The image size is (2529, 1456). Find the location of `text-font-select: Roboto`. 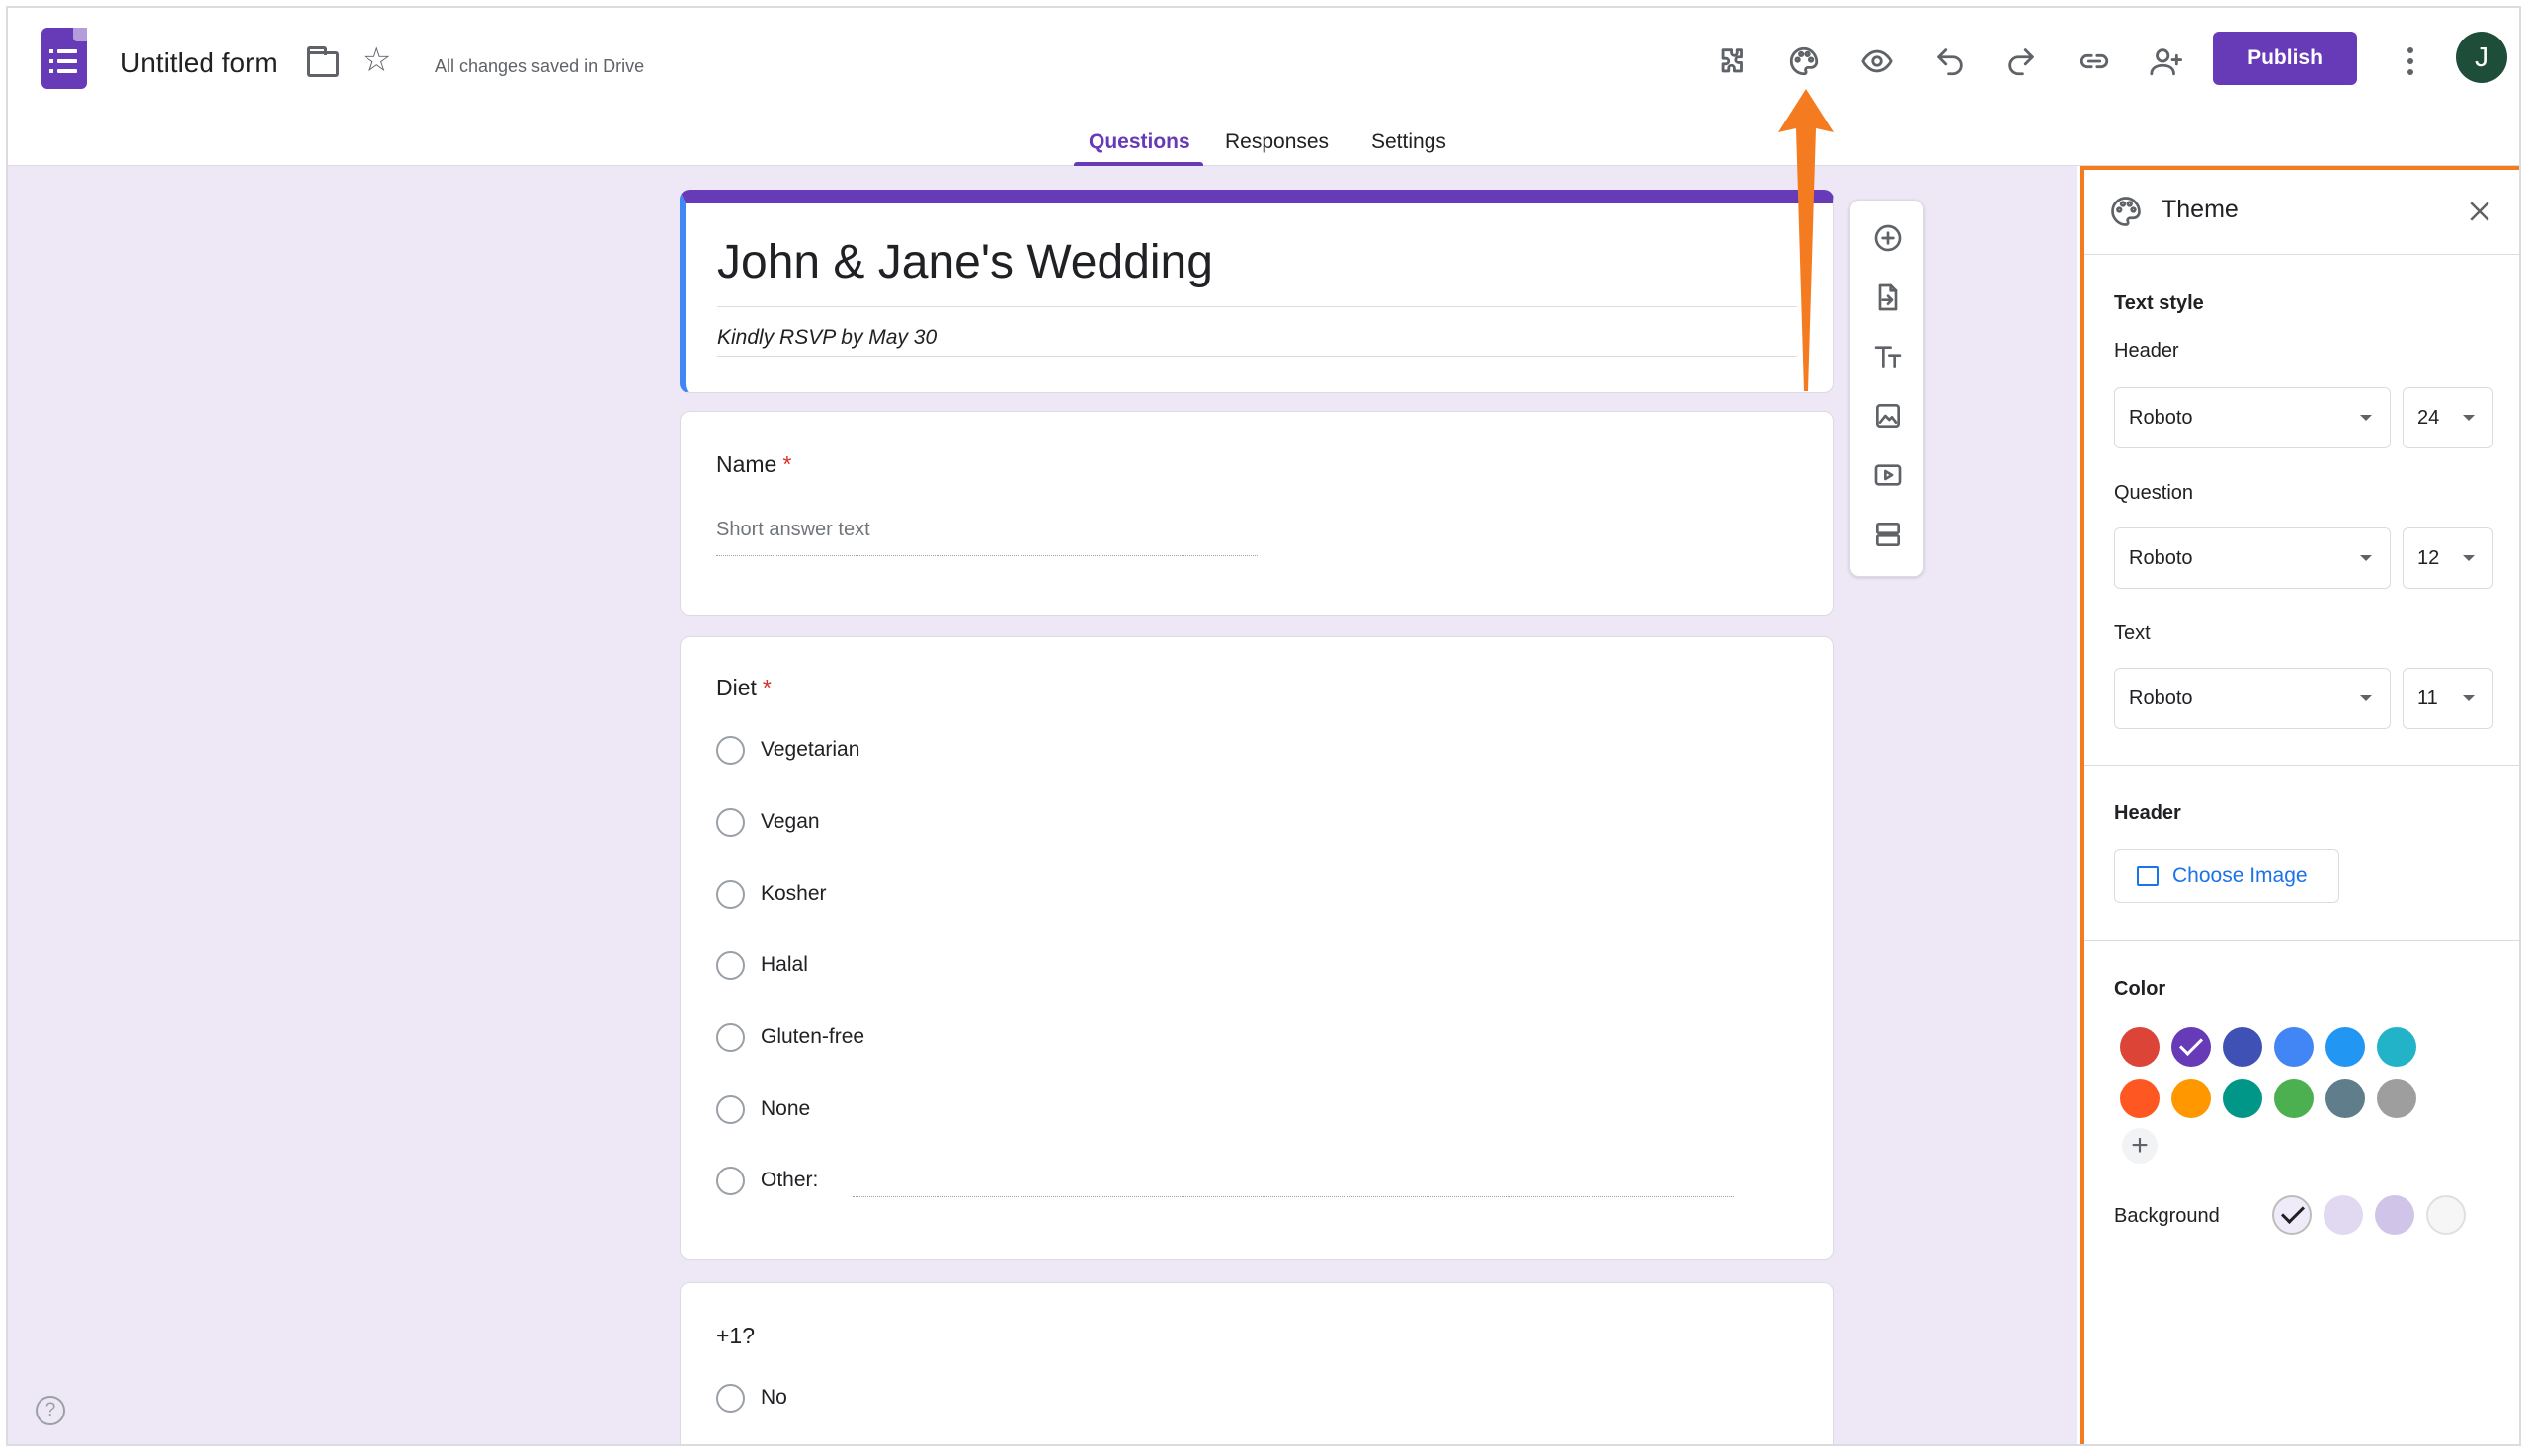

text-font-select: Roboto is located at coordinates (2252, 698).